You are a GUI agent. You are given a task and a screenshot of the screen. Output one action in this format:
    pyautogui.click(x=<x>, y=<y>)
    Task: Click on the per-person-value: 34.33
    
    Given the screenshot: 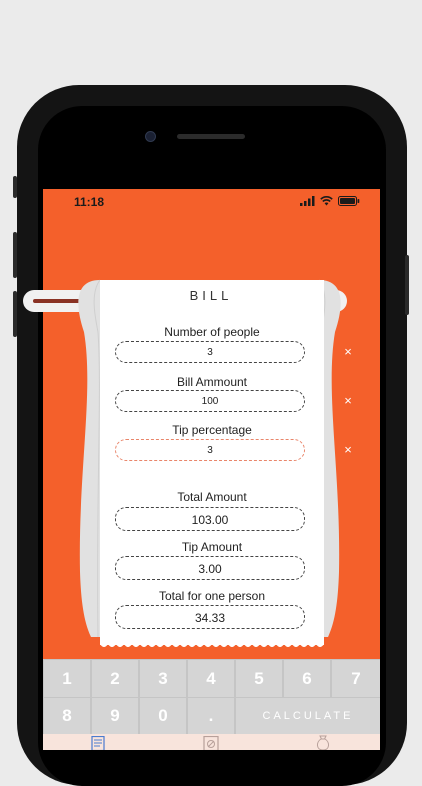 What is the action you would take?
    pyautogui.click(x=210, y=617)
    